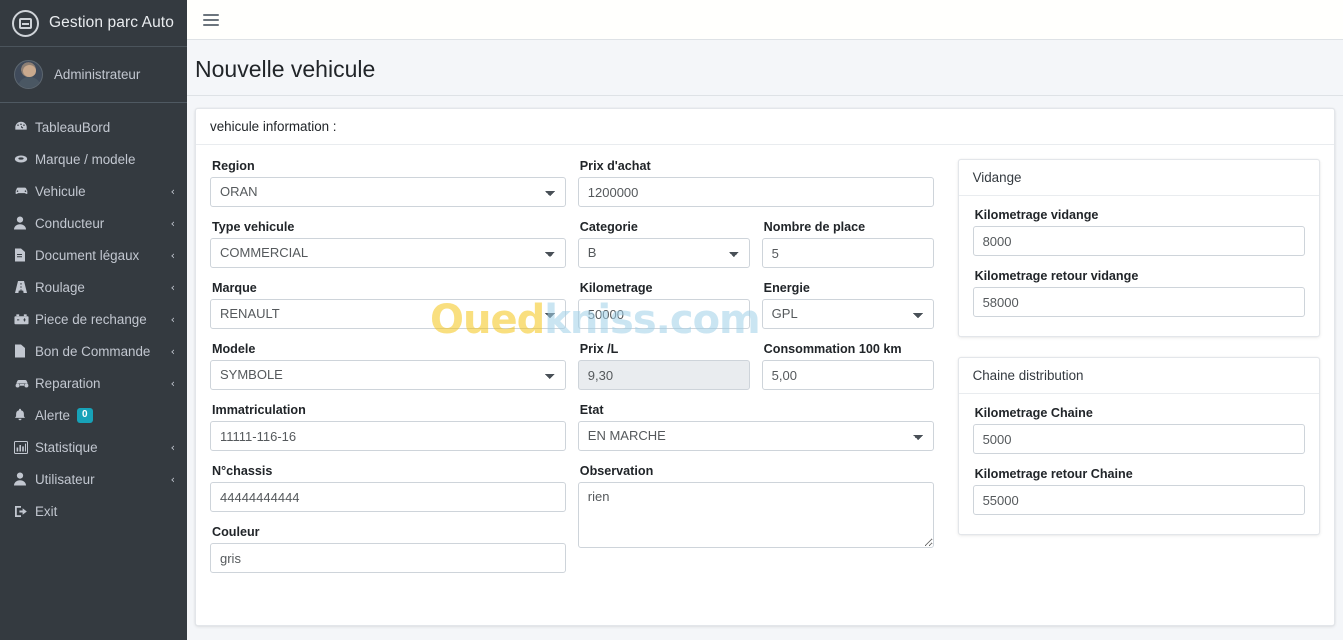  I want to click on kilometrage-vidange-input, so click(1138, 241).